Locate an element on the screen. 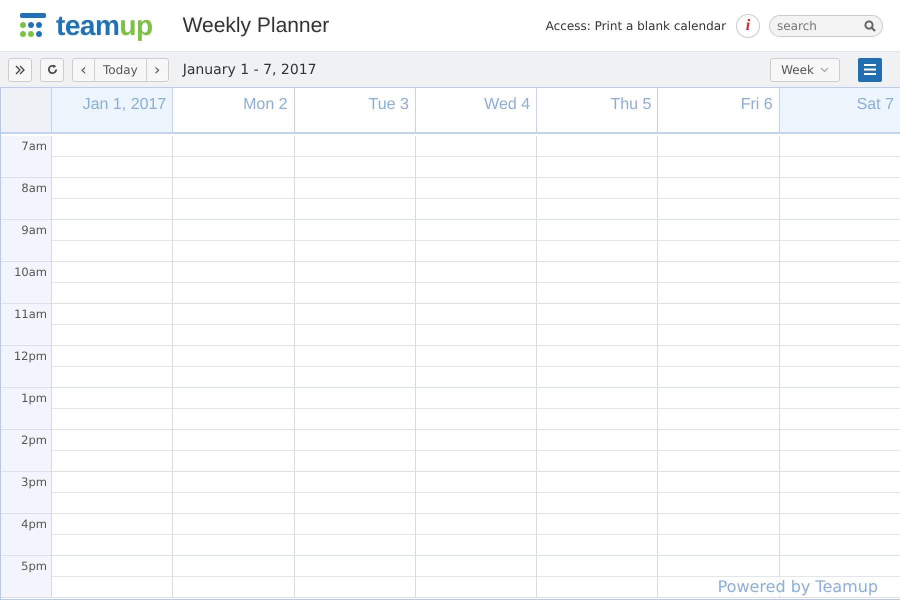  view-dropdown: Week is located at coordinates (805, 70).